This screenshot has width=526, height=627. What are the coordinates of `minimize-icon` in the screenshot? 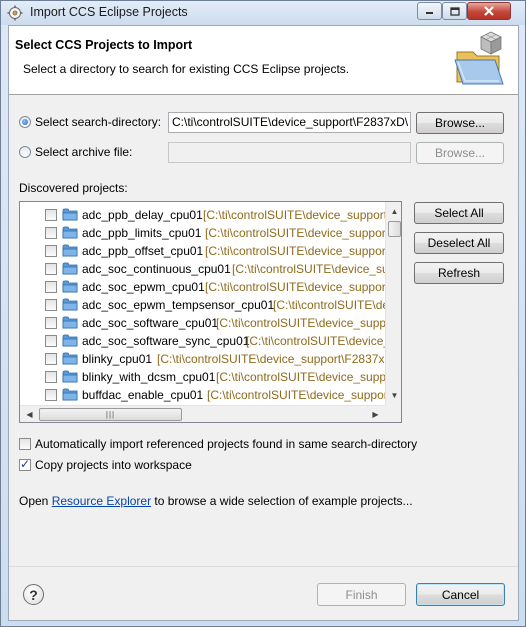 It's located at (429, 13).